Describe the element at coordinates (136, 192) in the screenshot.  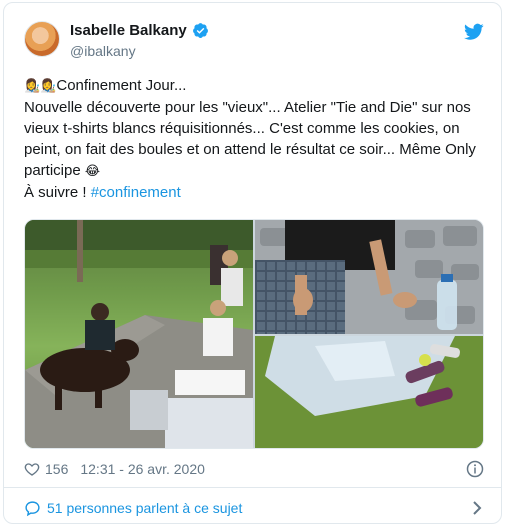
I see `hashtag-link: #confinement` at that location.